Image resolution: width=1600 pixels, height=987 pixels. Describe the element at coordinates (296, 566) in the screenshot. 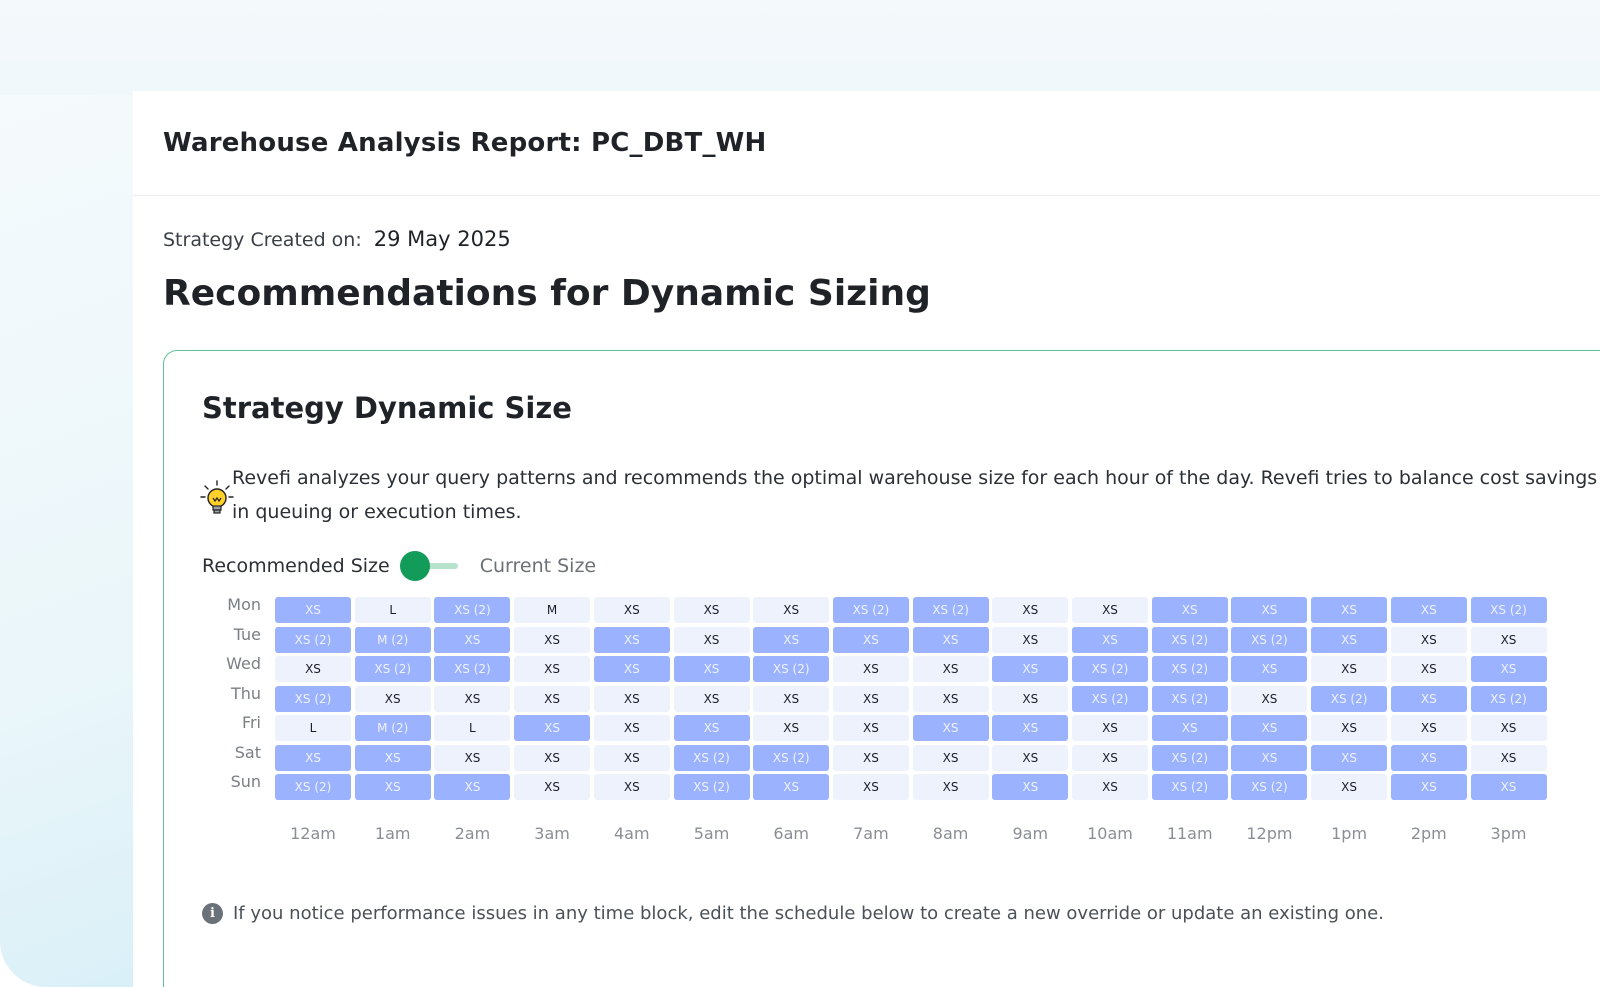

I see `recommended-size-label: Recommended Size` at that location.